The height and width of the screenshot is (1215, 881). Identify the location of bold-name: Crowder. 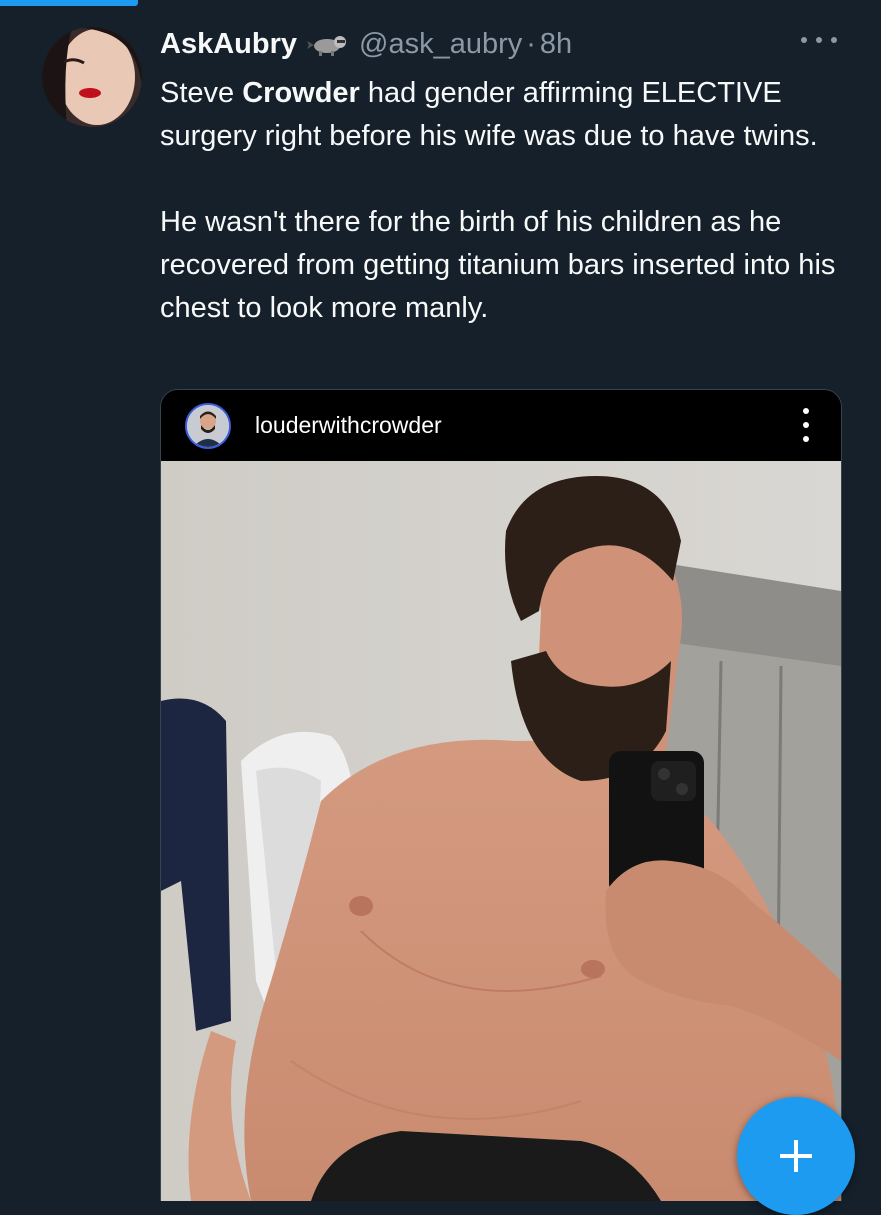
(301, 93).